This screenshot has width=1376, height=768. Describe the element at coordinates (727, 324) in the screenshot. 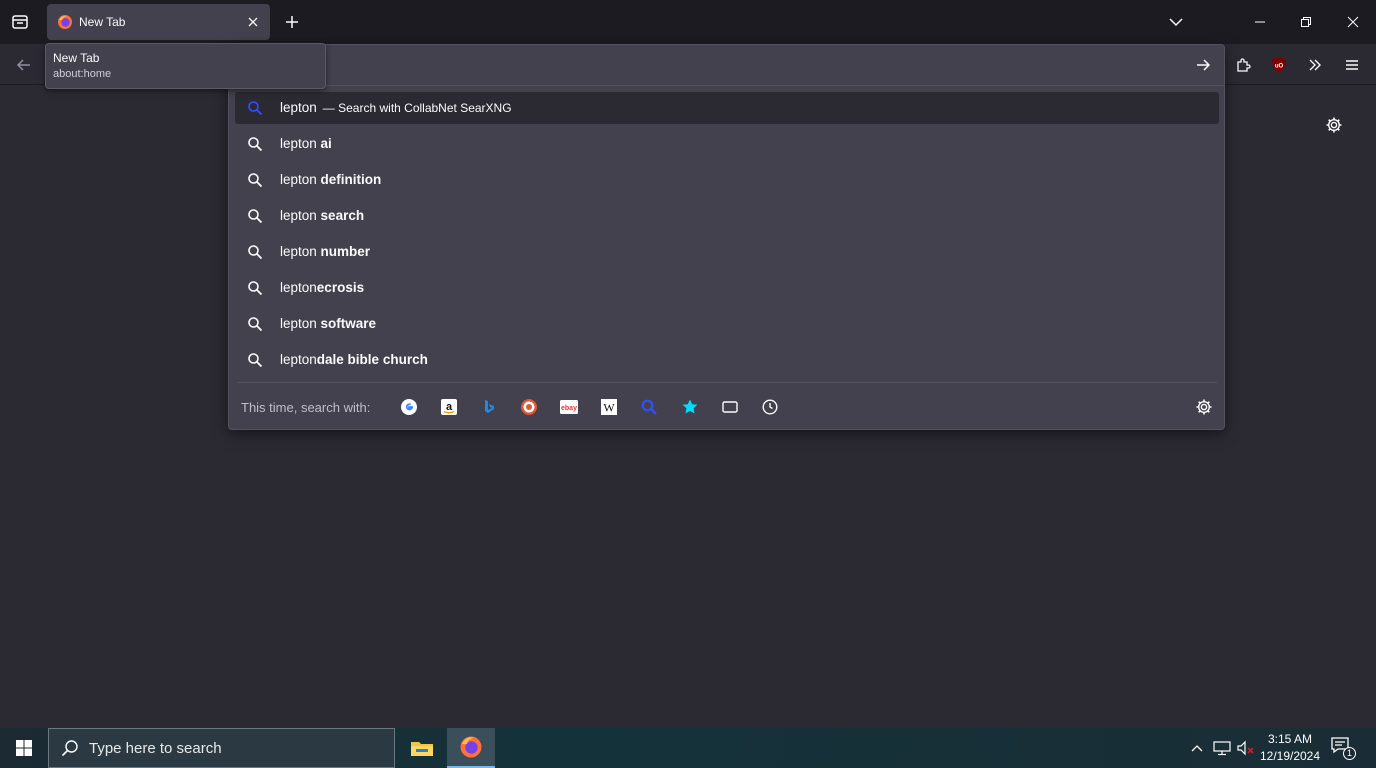

I see `suggestion-row: lepton software` at that location.